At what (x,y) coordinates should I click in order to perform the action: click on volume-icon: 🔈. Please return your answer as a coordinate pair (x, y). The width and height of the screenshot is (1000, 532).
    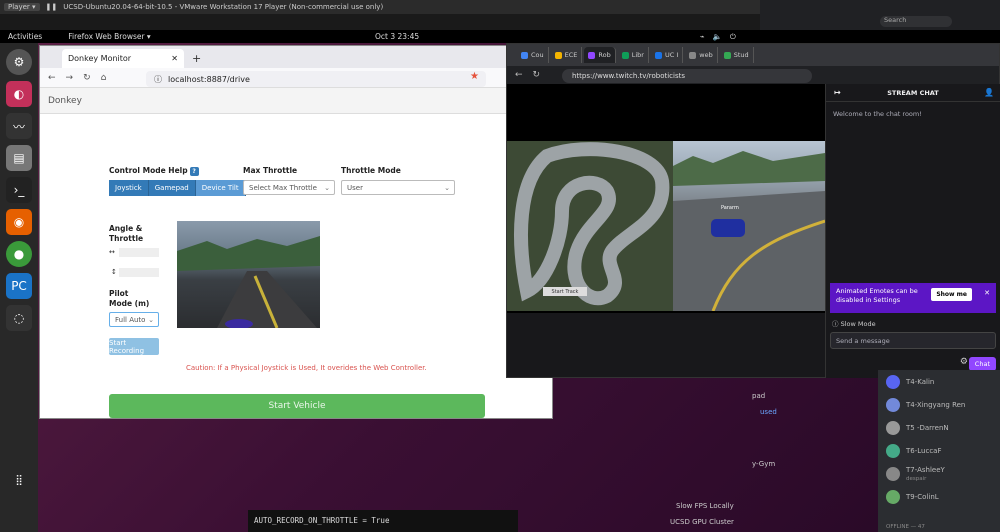
    Looking at the image, I should click on (717, 37).